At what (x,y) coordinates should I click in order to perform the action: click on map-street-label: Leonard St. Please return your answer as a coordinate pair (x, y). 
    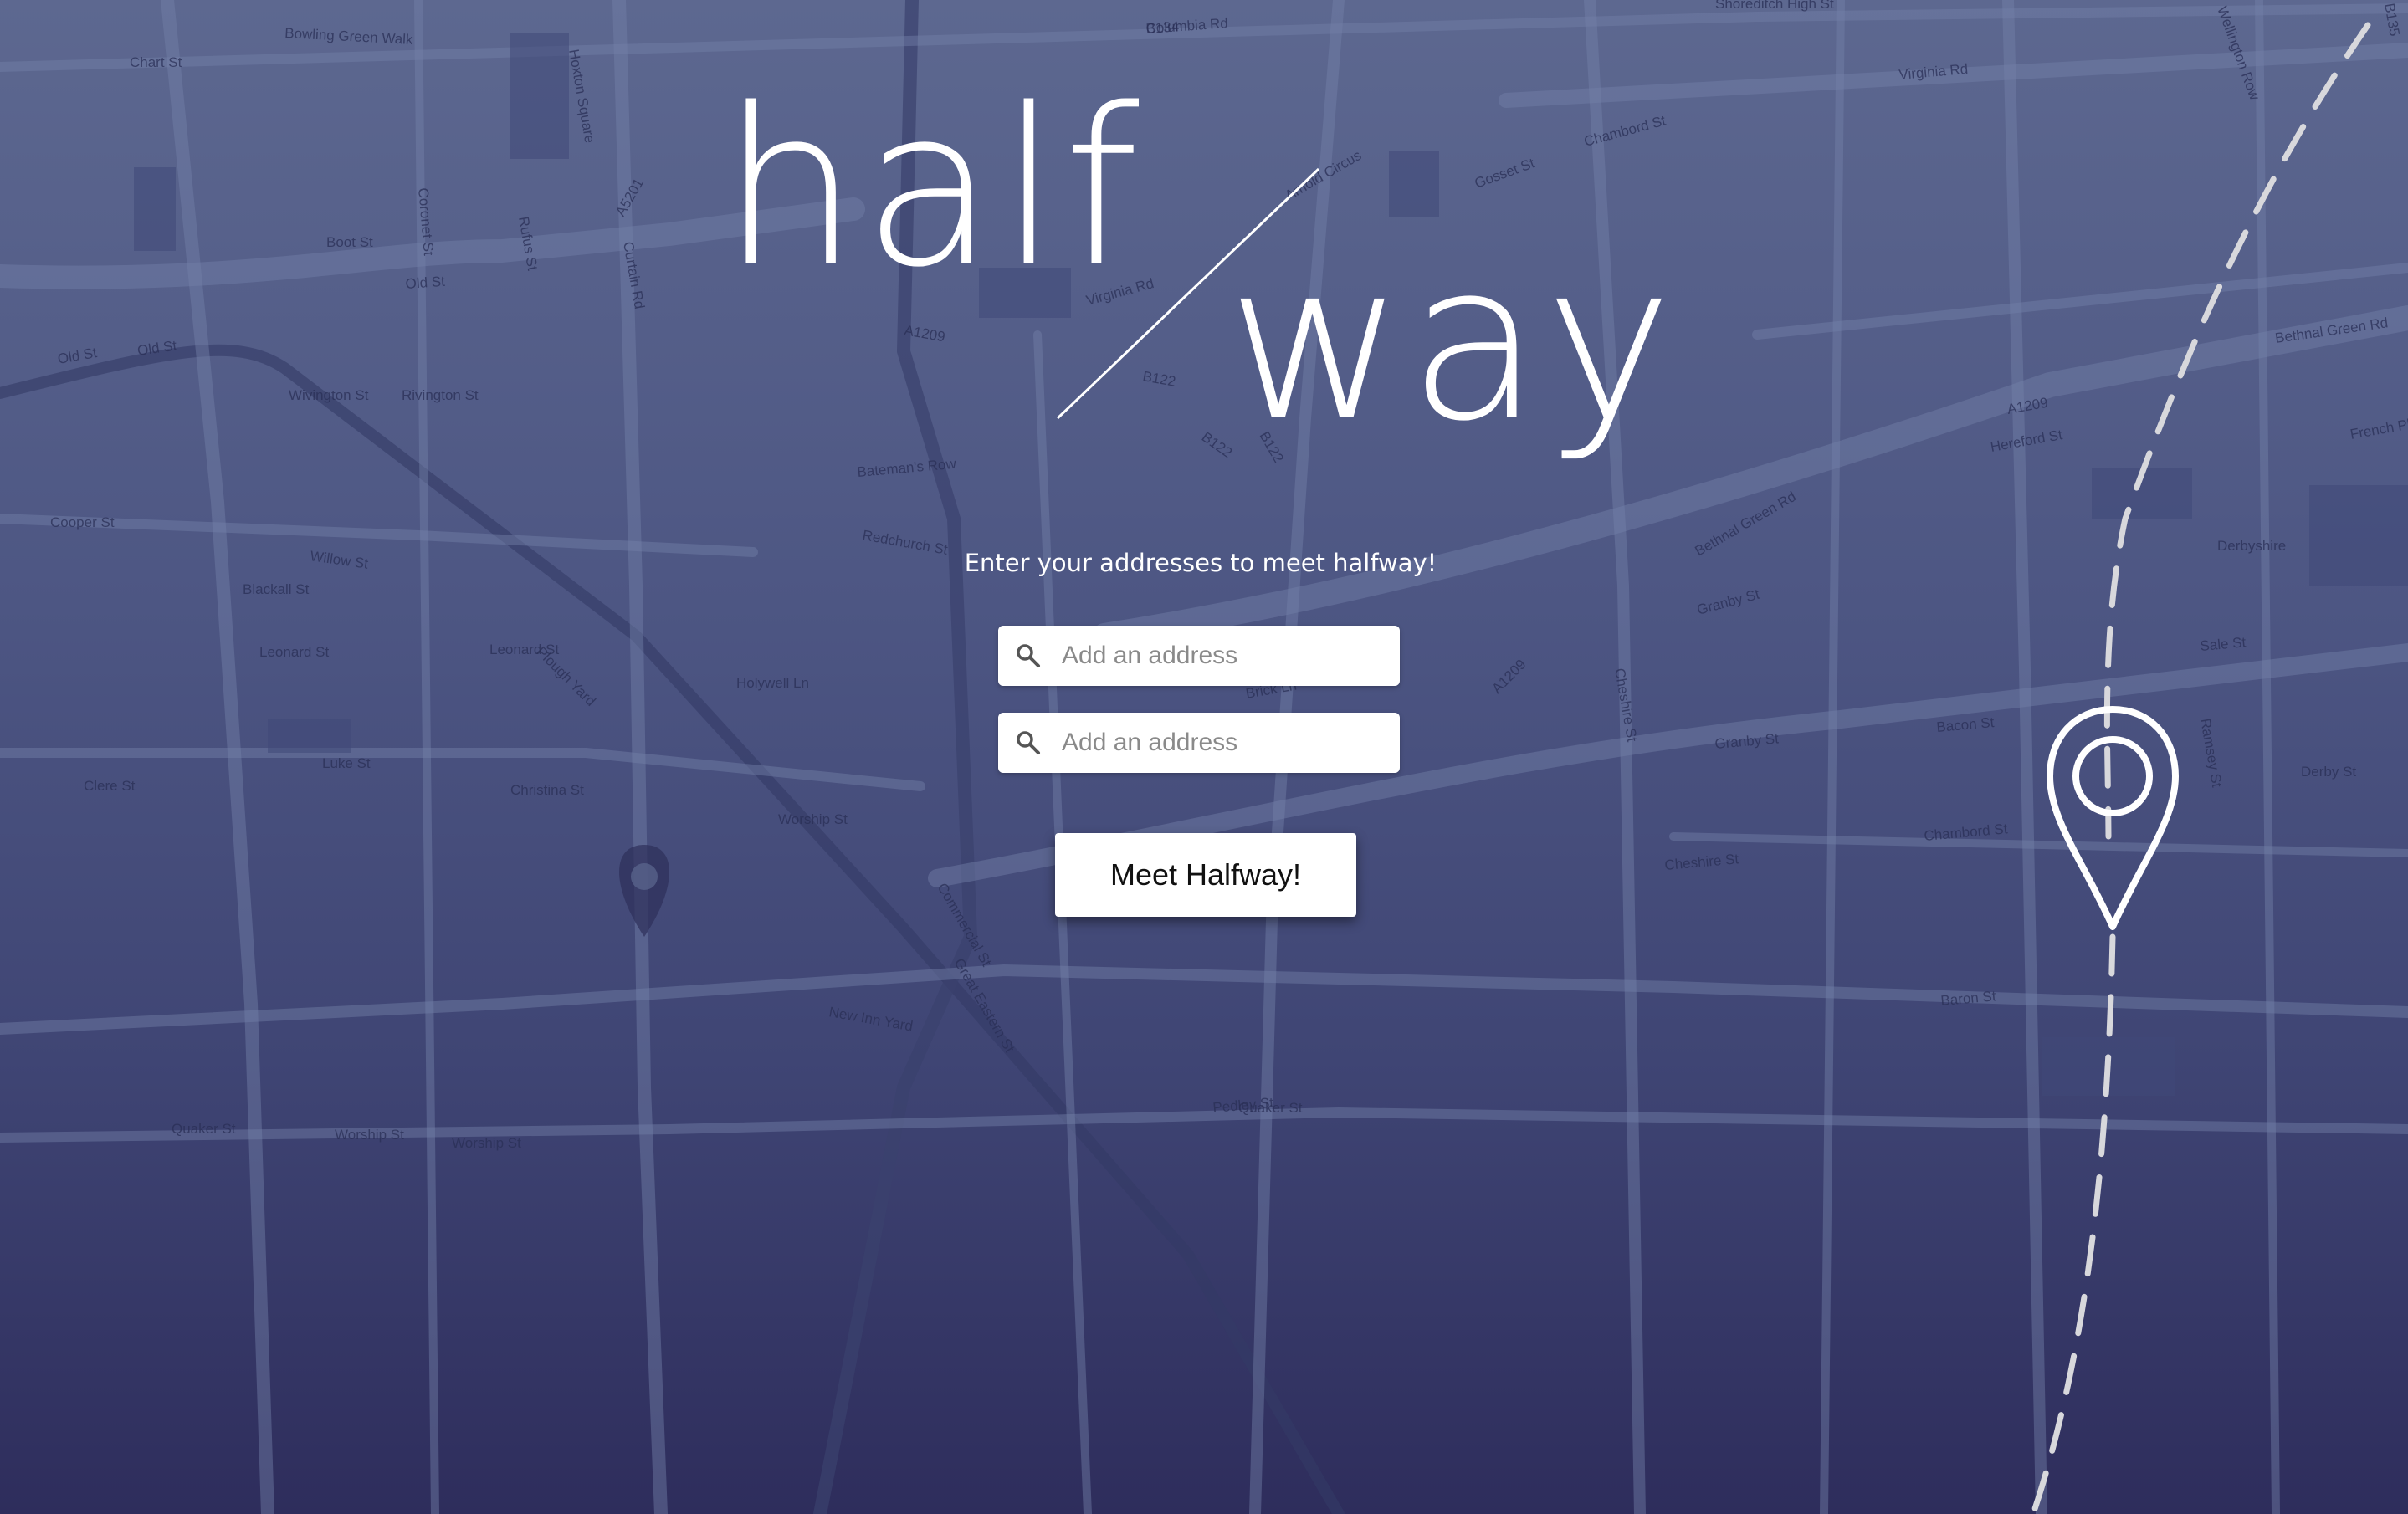
    Looking at the image, I should click on (294, 652).